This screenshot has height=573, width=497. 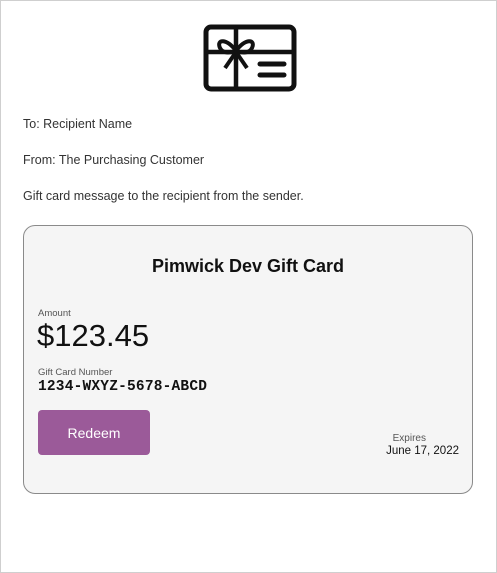 I want to click on expires-label: Expires, so click(x=409, y=438).